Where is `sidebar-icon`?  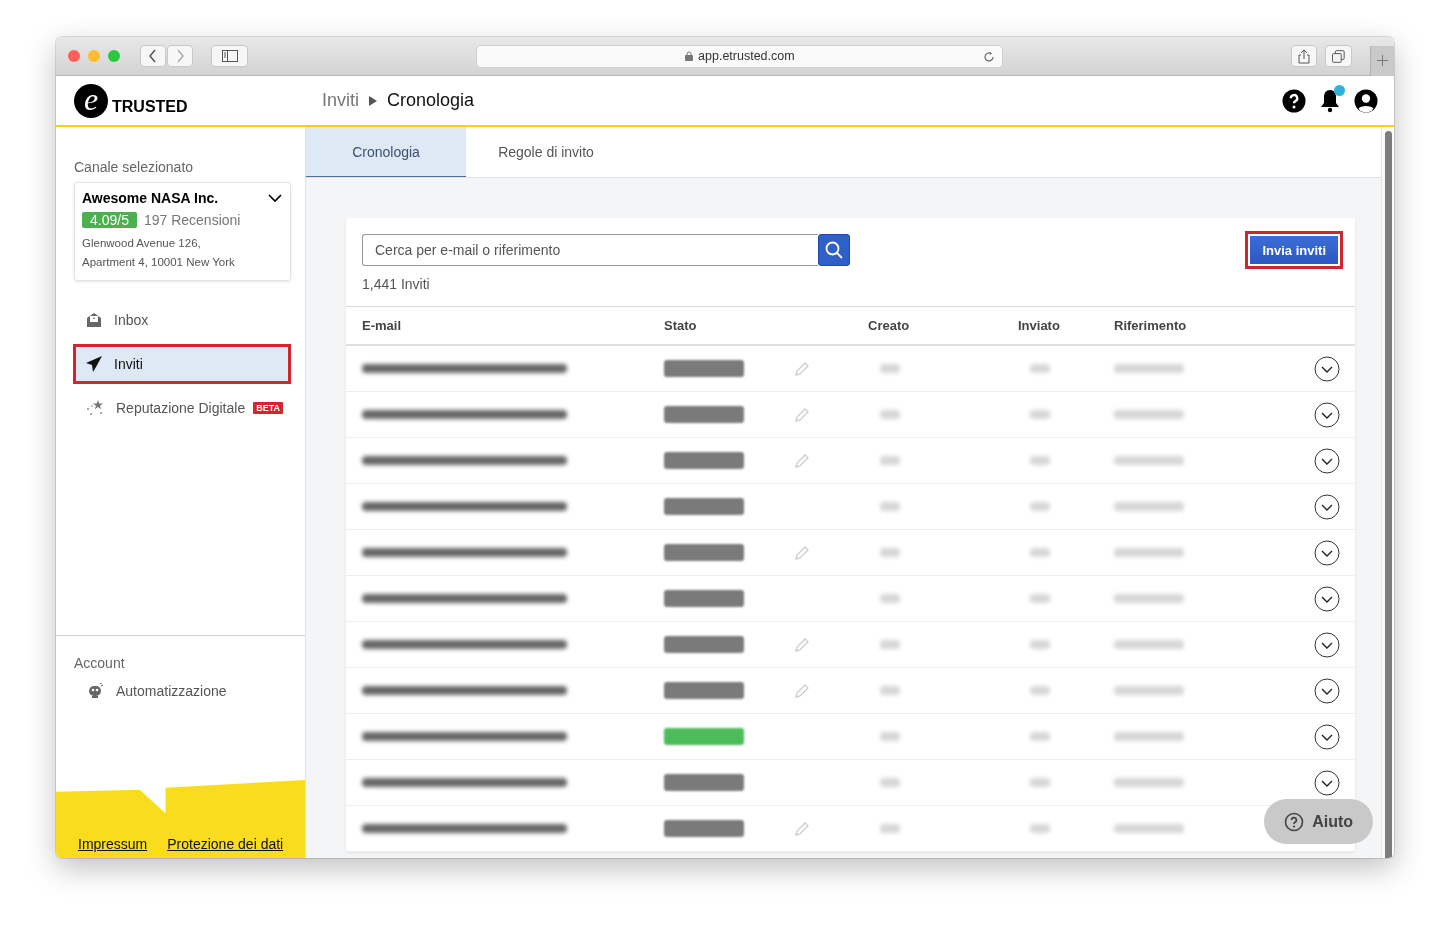
sidebar-icon is located at coordinates (229, 56).